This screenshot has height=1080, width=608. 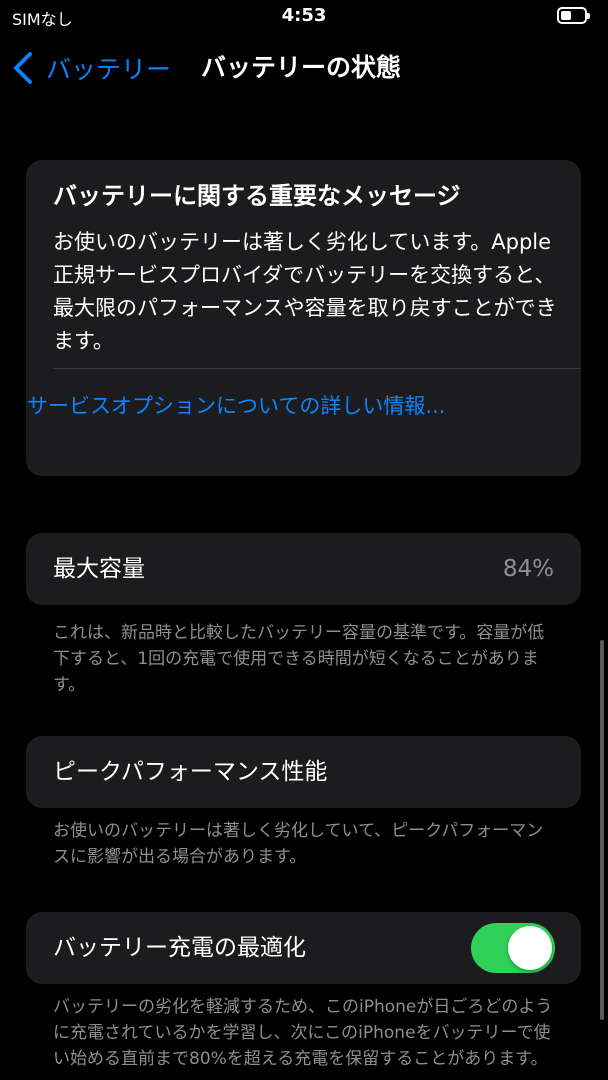 I want to click on optimized-charging-toggle, so click(x=513, y=948).